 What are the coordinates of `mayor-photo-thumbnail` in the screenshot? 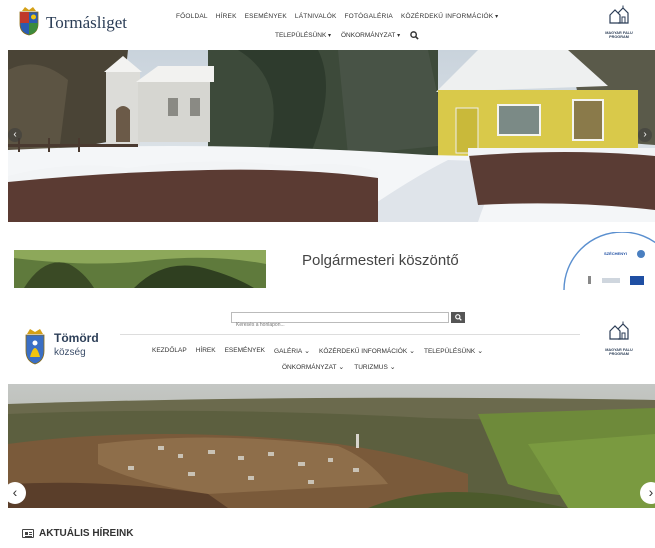 It's located at (140, 269).